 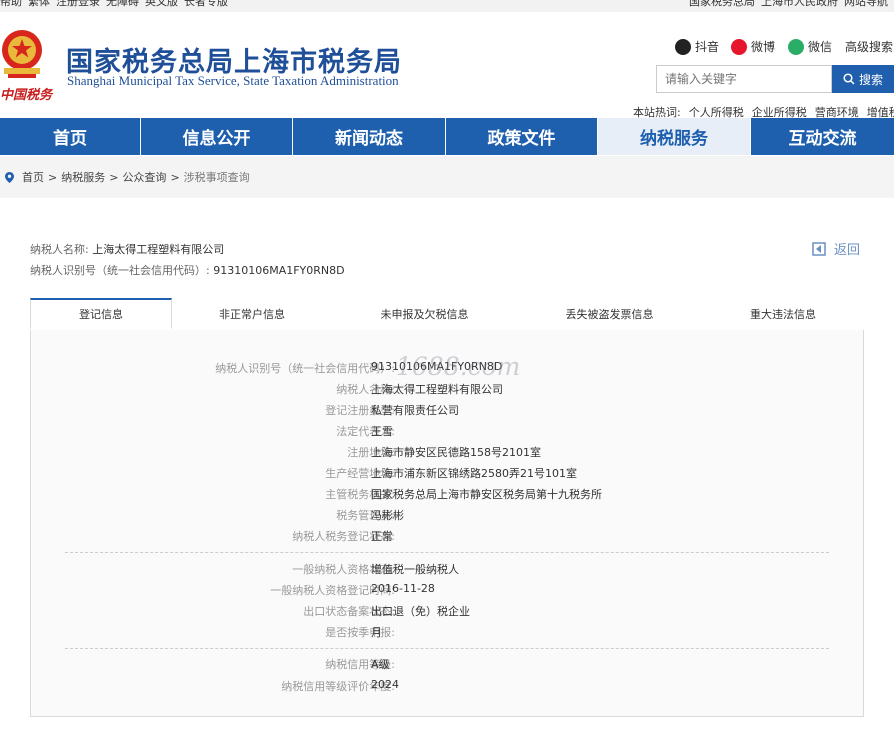 What do you see at coordinates (822, 136) in the screenshot?
I see `nav-item-interaction: 互动交流` at bounding box center [822, 136].